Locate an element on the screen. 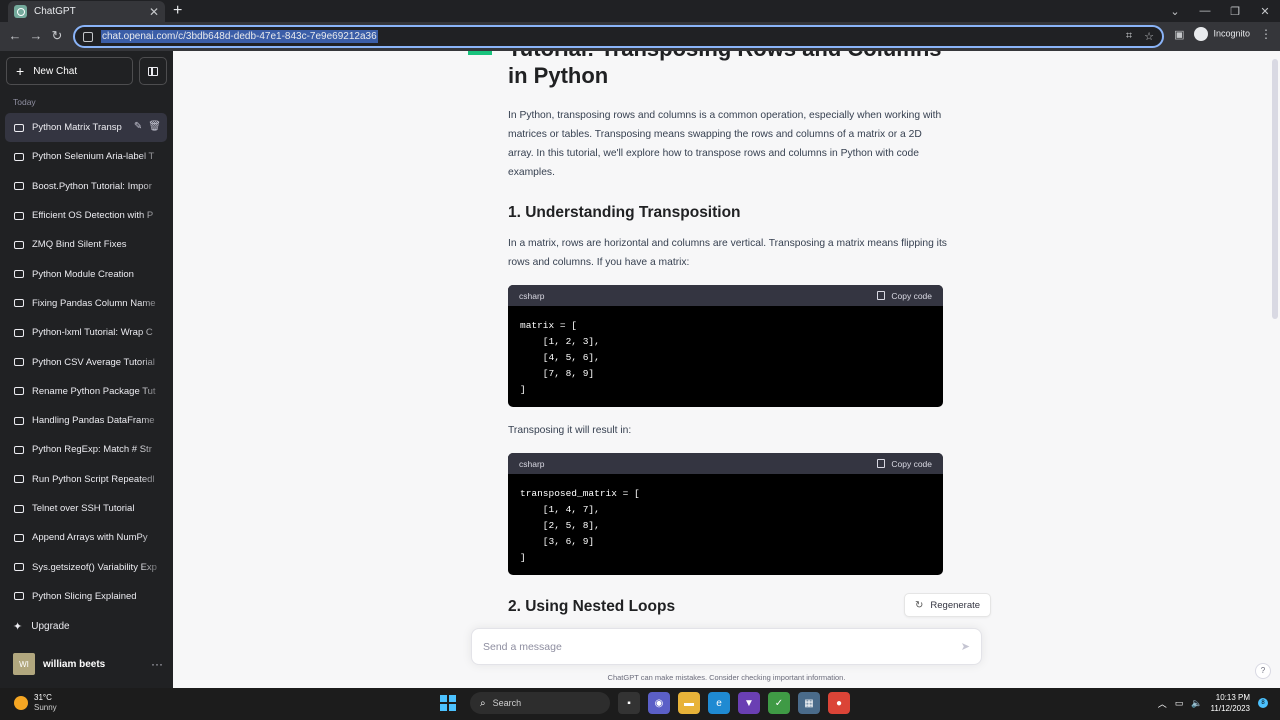  user-menu: WI william beets ··· is located at coordinates (88, 664).